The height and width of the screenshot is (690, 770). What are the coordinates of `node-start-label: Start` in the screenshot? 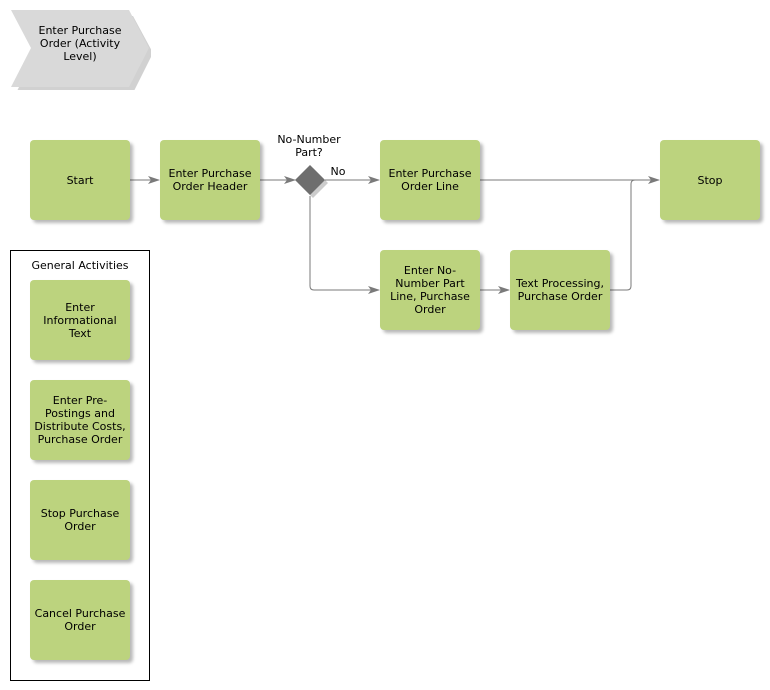 It's located at (80, 180).